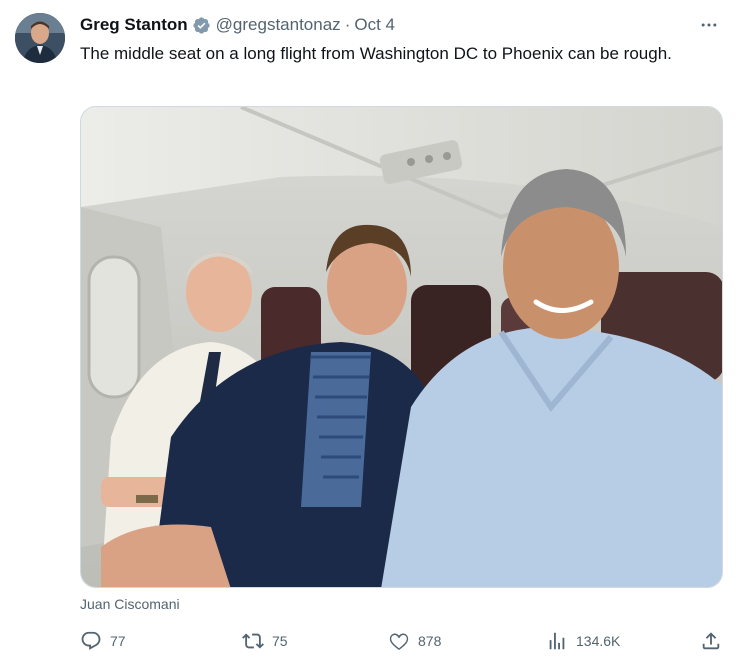 The height and width of the screenshot is (671, 739). I want to click on more-options-icon, so click(709, 25).